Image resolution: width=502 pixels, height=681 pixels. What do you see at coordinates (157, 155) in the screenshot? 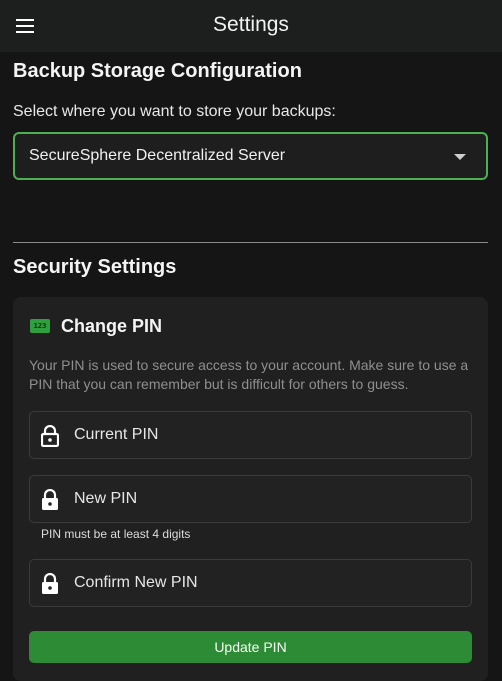
I see `storage-select-value: SecureSphere Decentralized Server` at bounding box center [157, 155].